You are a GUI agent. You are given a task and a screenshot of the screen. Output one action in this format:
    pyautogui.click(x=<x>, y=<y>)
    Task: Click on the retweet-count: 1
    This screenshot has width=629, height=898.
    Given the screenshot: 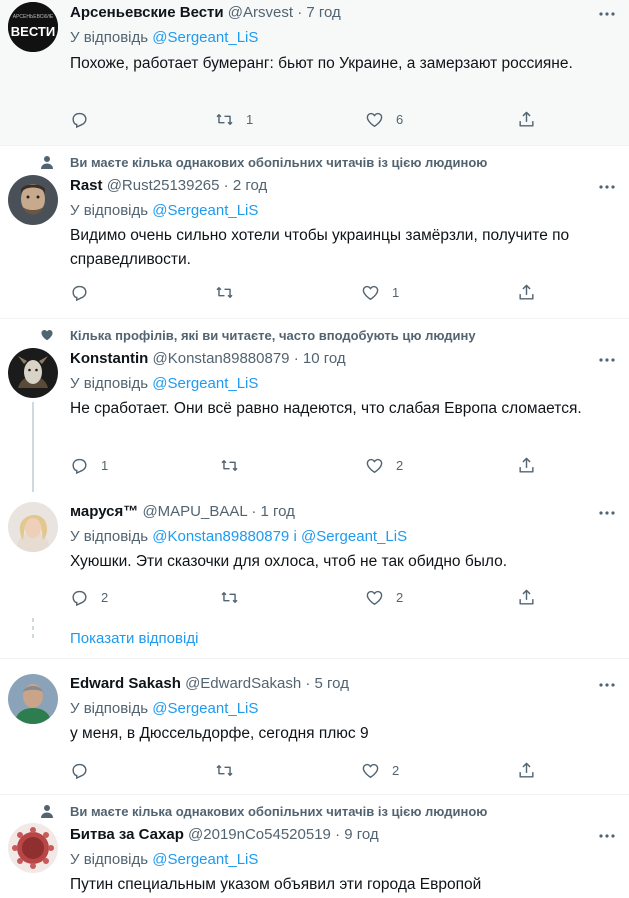 What is the action you would take?
    pyautogui.click(x=250, y=119)
    